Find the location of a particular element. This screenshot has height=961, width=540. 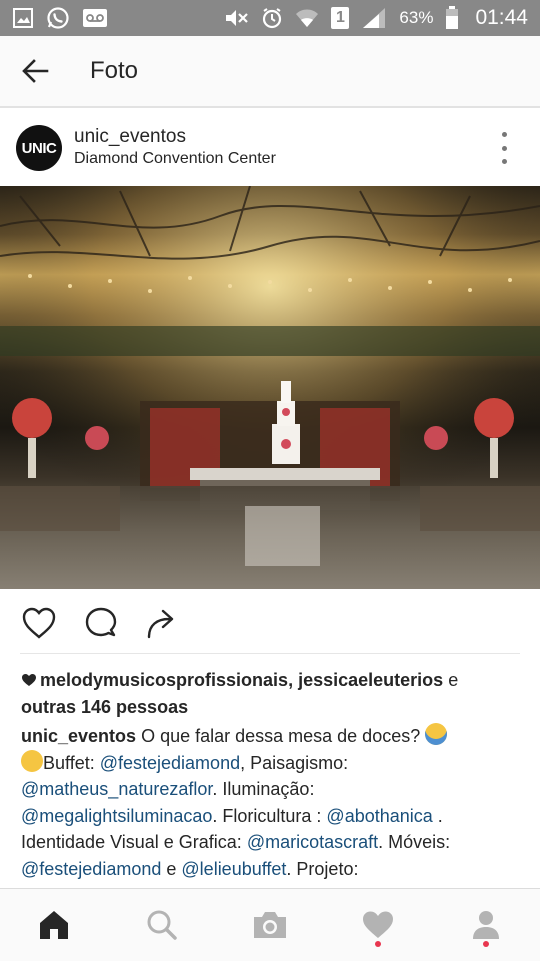

nav-profile is located at coordinates (486, 925).